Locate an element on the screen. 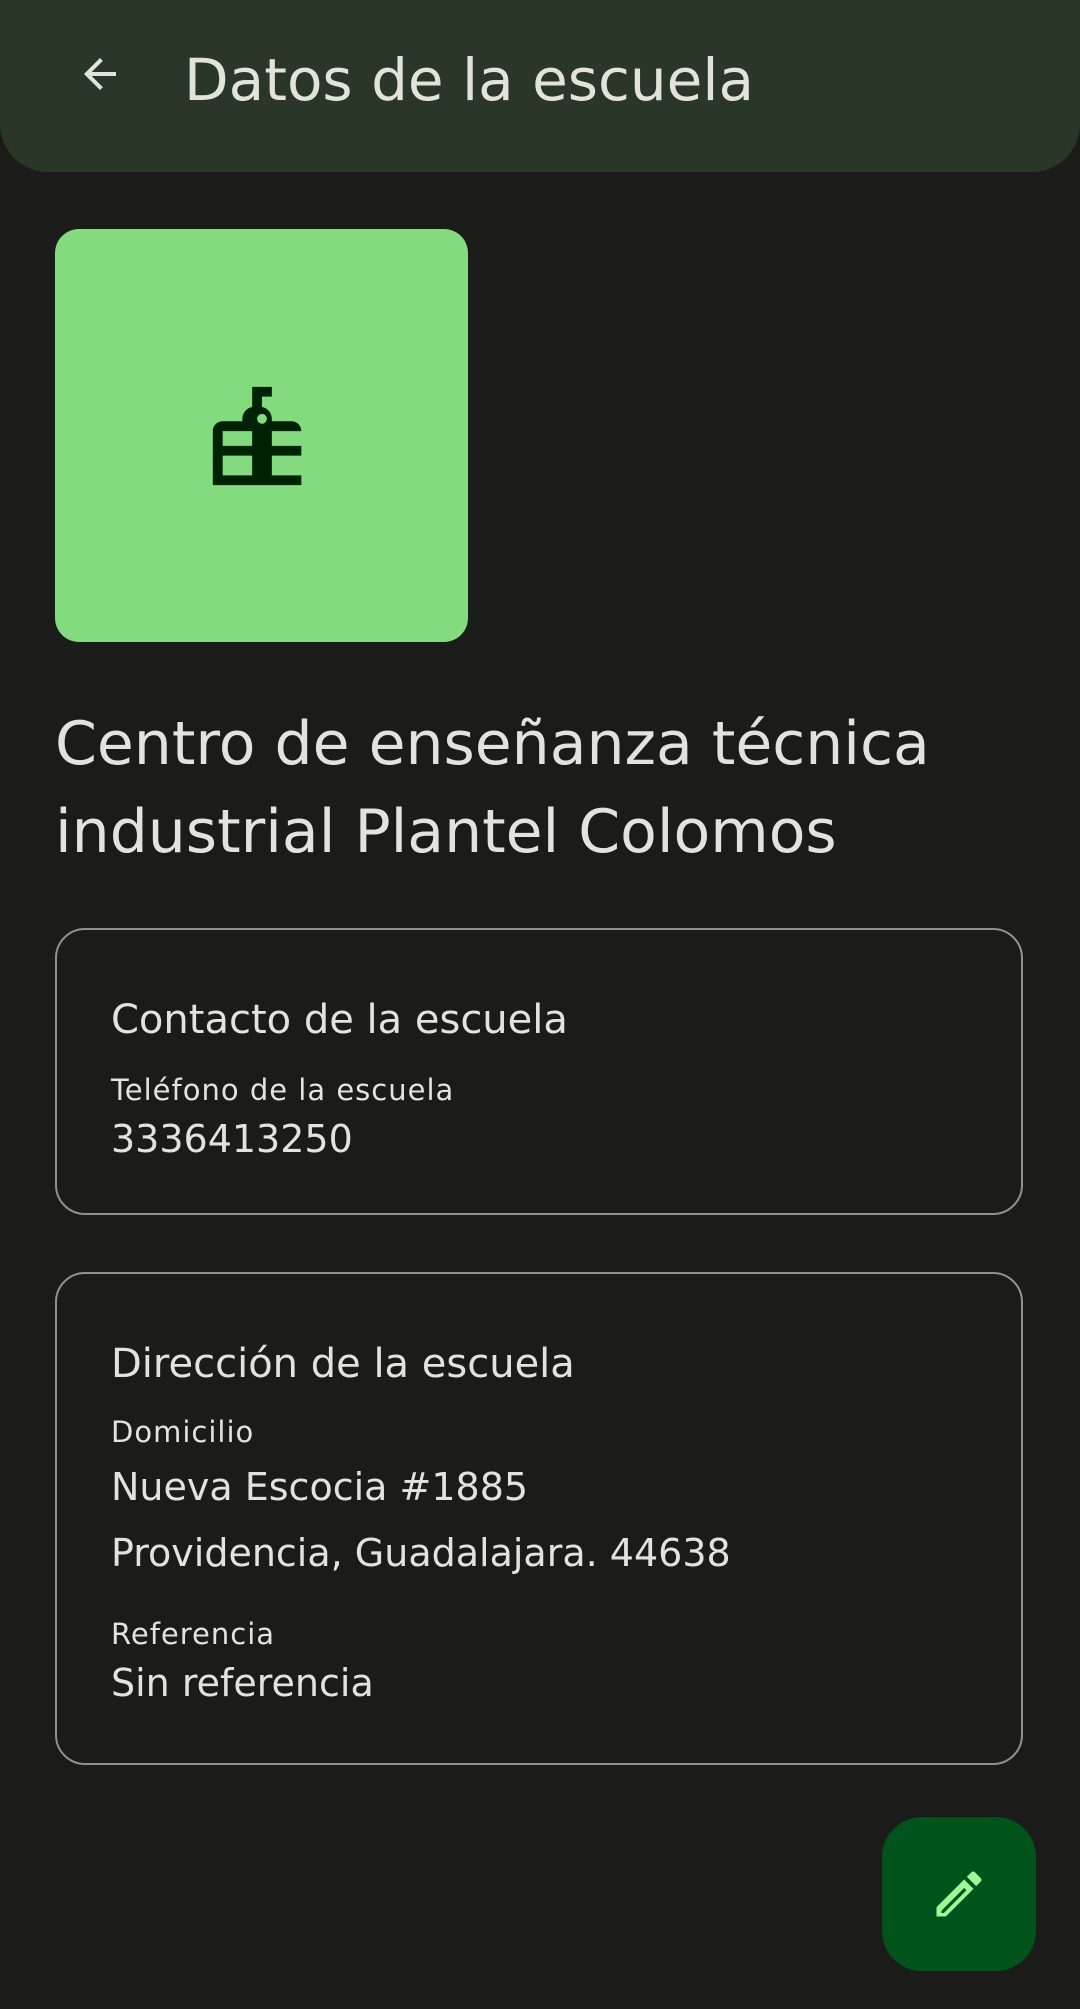 Image resolution: width=1080 pixels, height=2009 pixels. address-line-2: Providencia, Guadalajara. 44638 is located at coordinates (421, 1553).